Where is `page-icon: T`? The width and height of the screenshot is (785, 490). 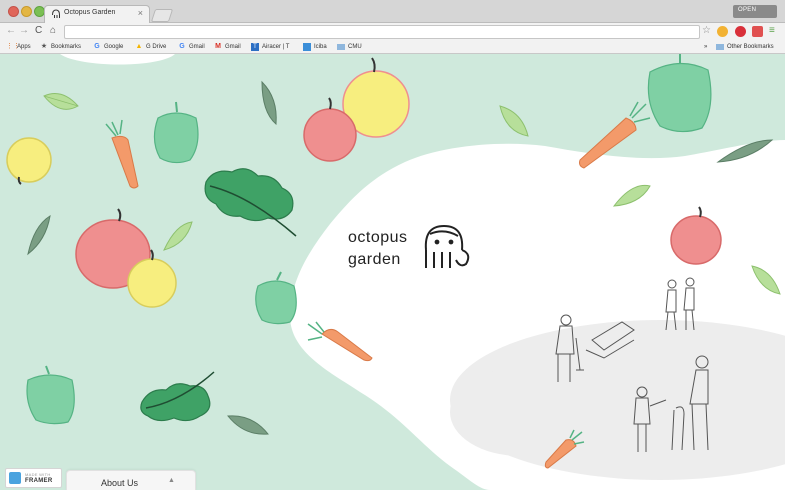
page-icon: T is located at coordinates (255, 46).